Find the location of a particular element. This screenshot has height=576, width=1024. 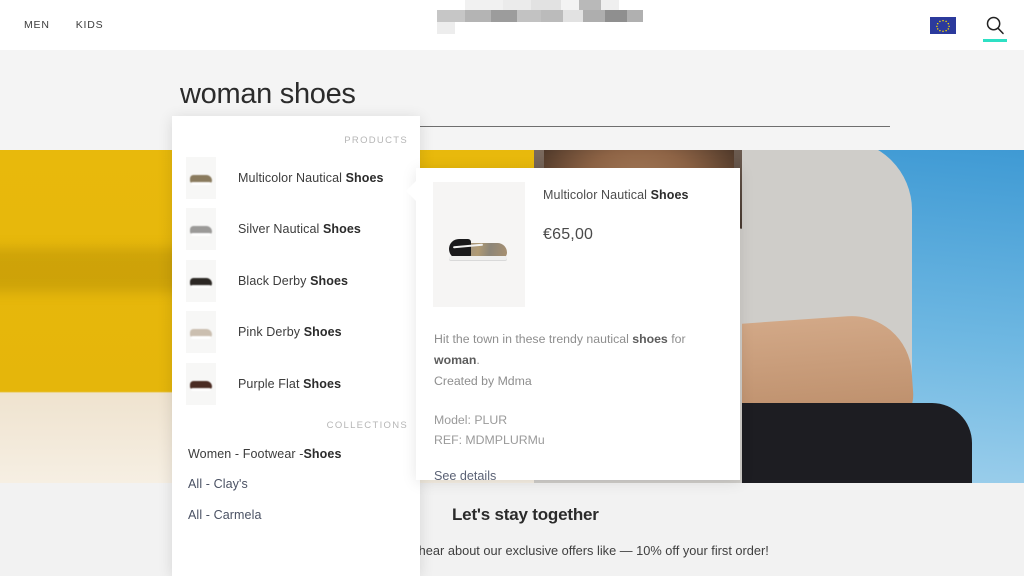

product-result-item: Multicolor Nautical Shoes is located at coordinates (303, 178).